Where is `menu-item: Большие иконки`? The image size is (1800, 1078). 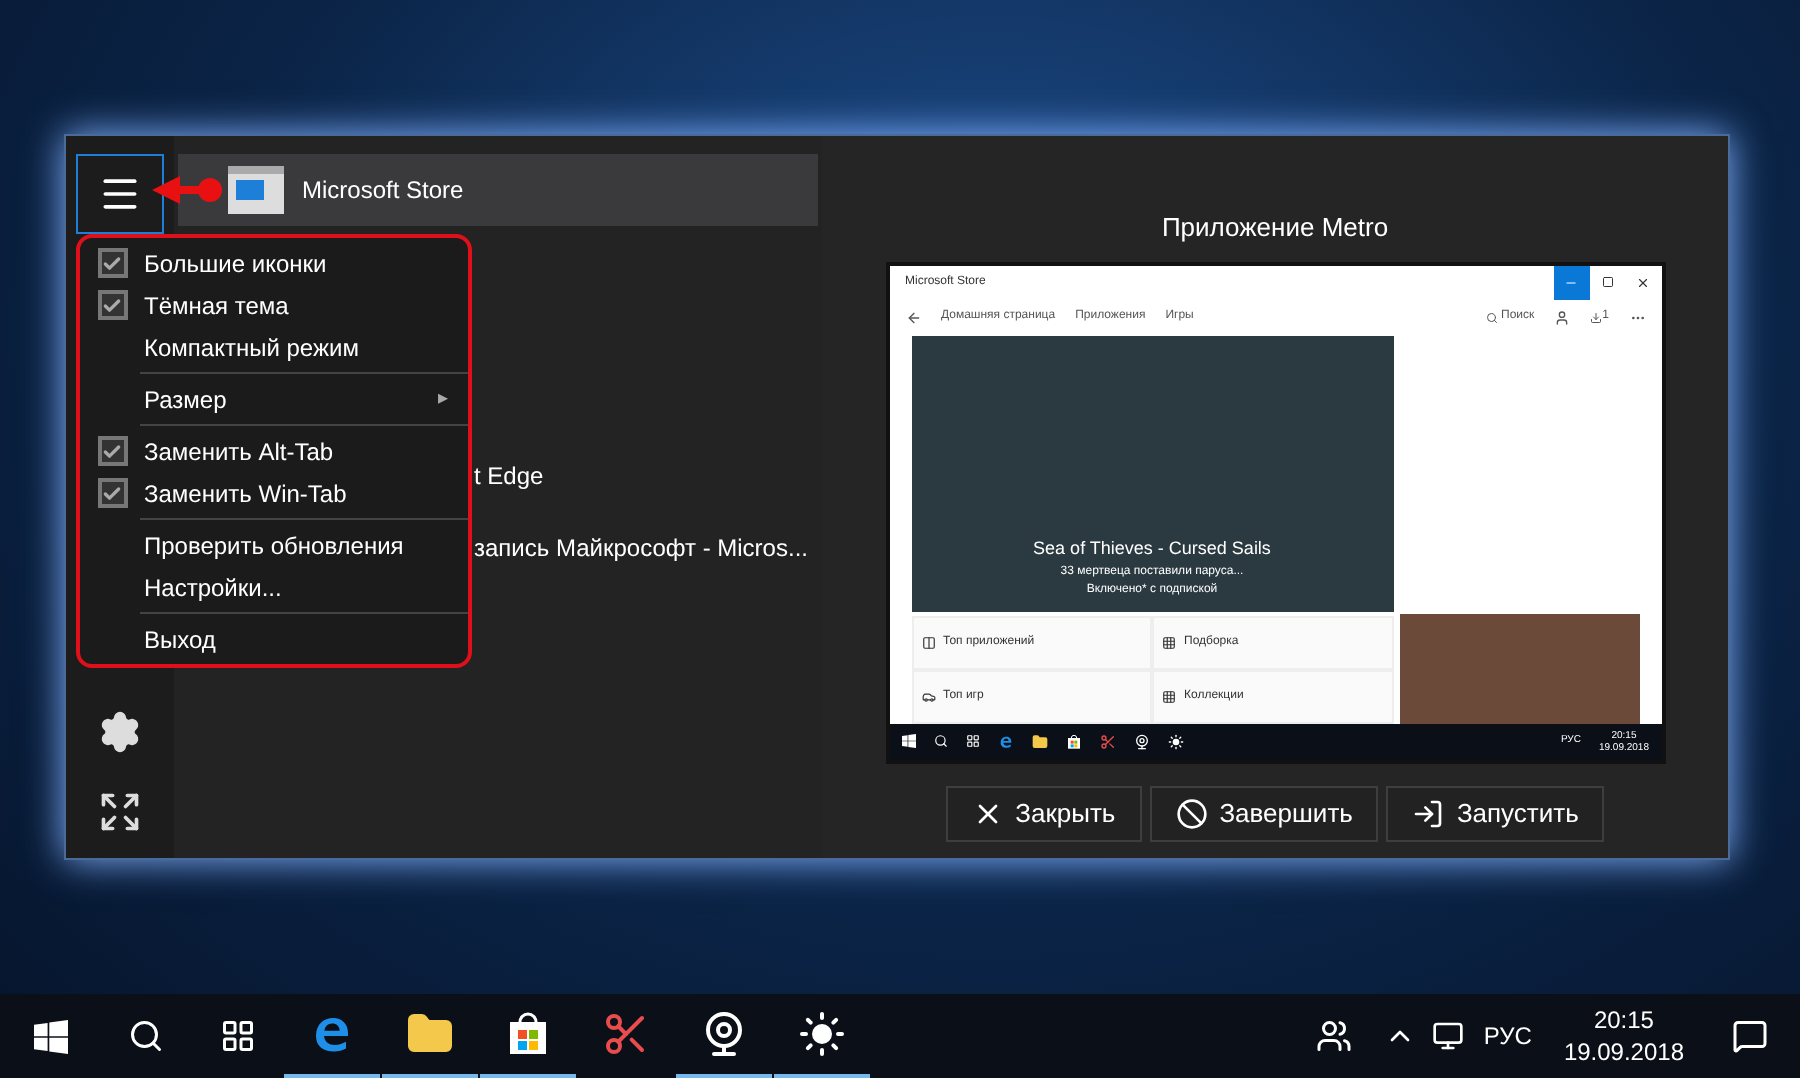
menu-item: Большие иконки is located at coordinates (274, 263).